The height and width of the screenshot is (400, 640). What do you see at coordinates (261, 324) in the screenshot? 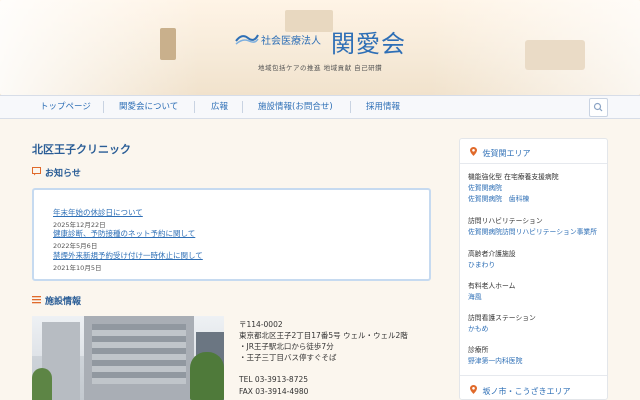
I see `postal-code: 〒114-0002` at bounding box center [261, 324].